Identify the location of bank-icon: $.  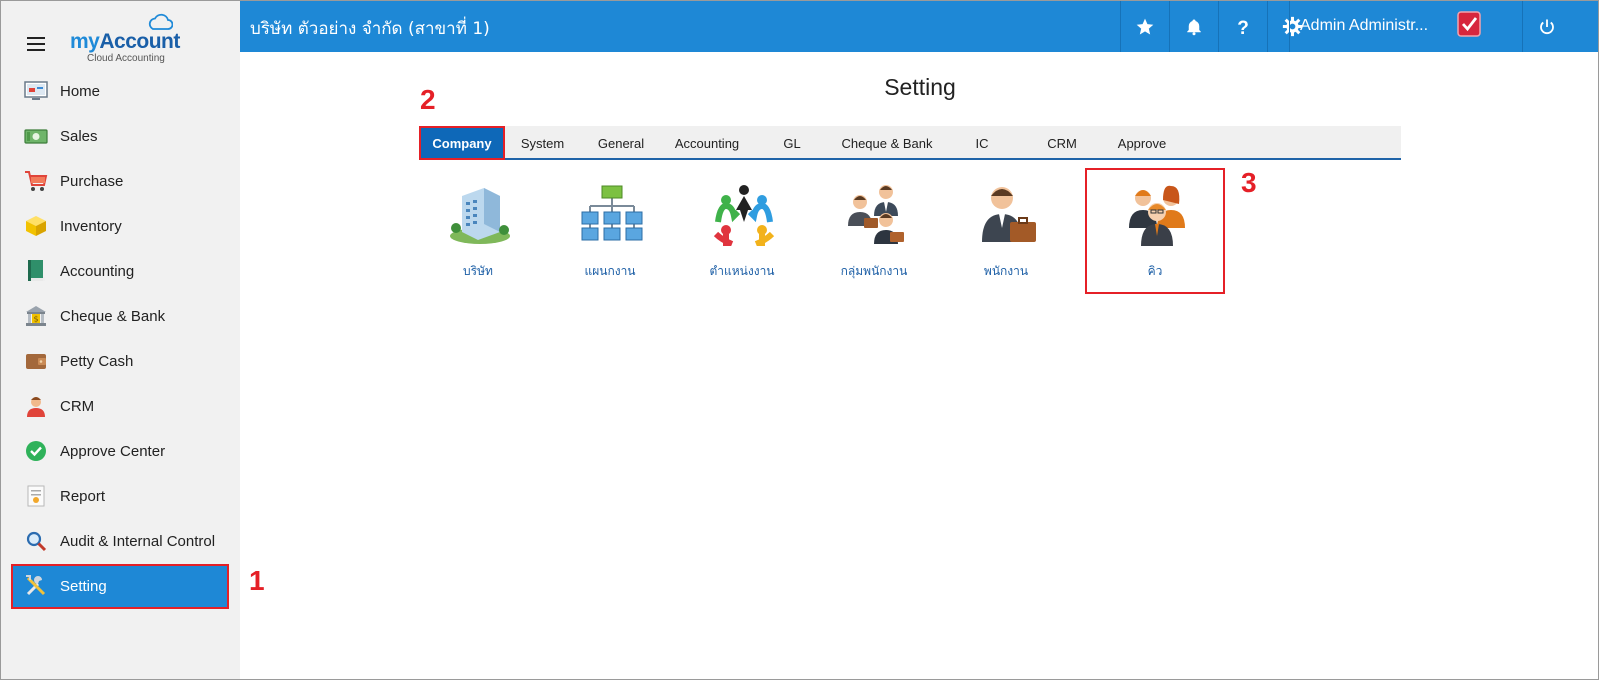
(36, 316).